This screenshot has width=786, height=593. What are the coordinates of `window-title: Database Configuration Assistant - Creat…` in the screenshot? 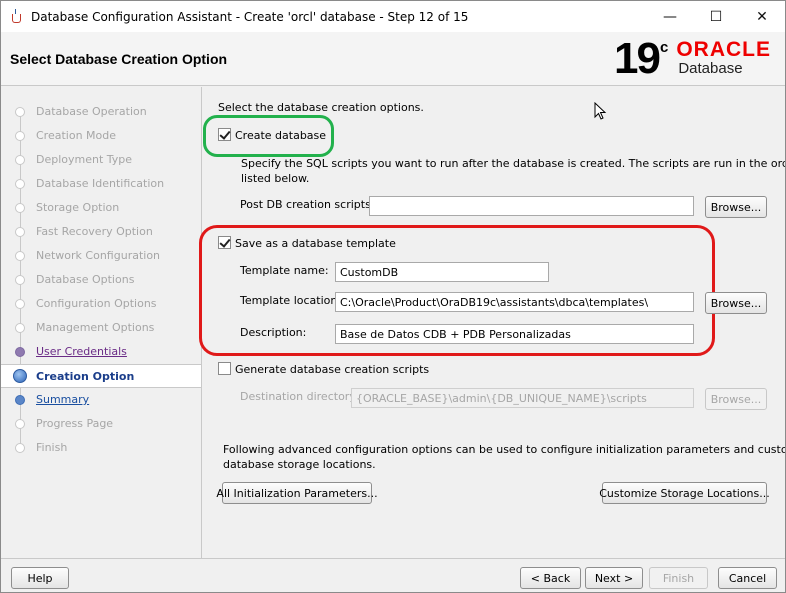 It's located at (250, 16).